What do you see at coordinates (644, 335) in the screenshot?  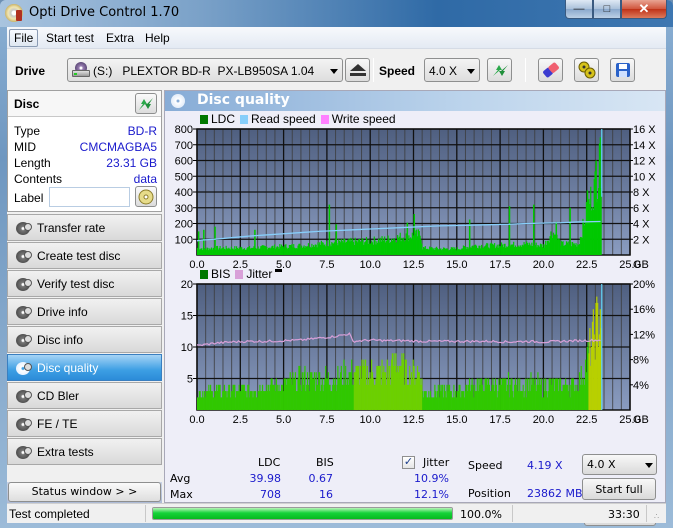 I see `y2-tick-label: 12%` at bounding box center [644, 335].